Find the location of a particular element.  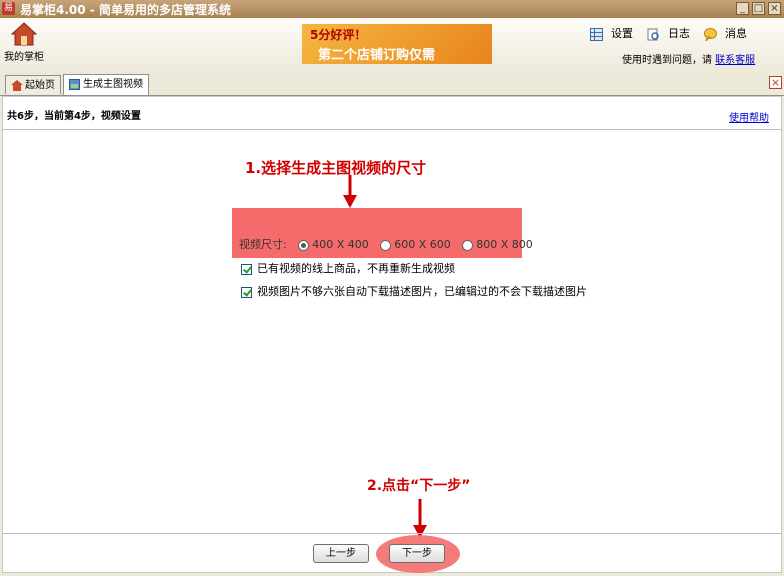

size-option-800-label: 800 X 800 is located at coordinates (504, 244).